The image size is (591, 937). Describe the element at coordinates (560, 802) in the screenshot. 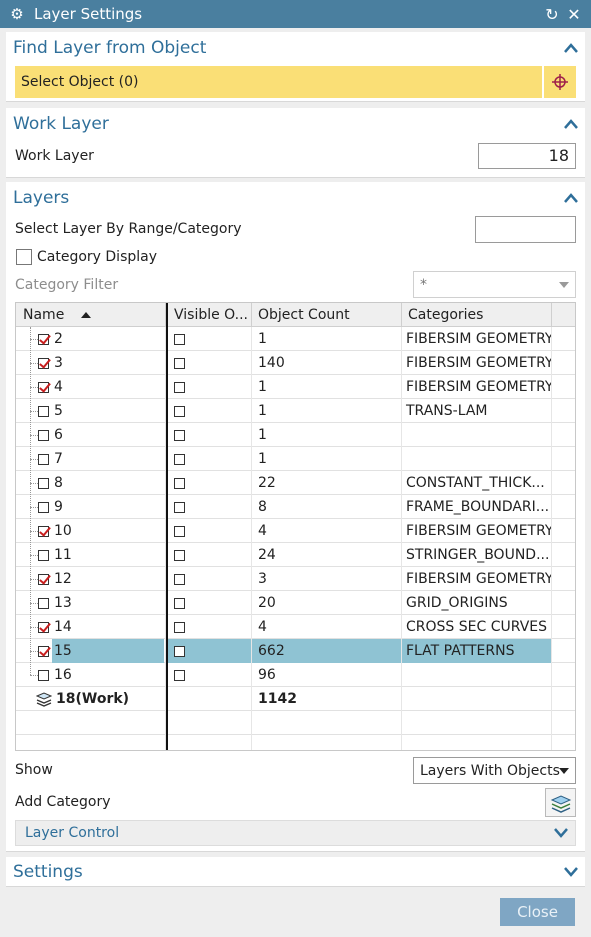

I see `add-category-button` at that location.